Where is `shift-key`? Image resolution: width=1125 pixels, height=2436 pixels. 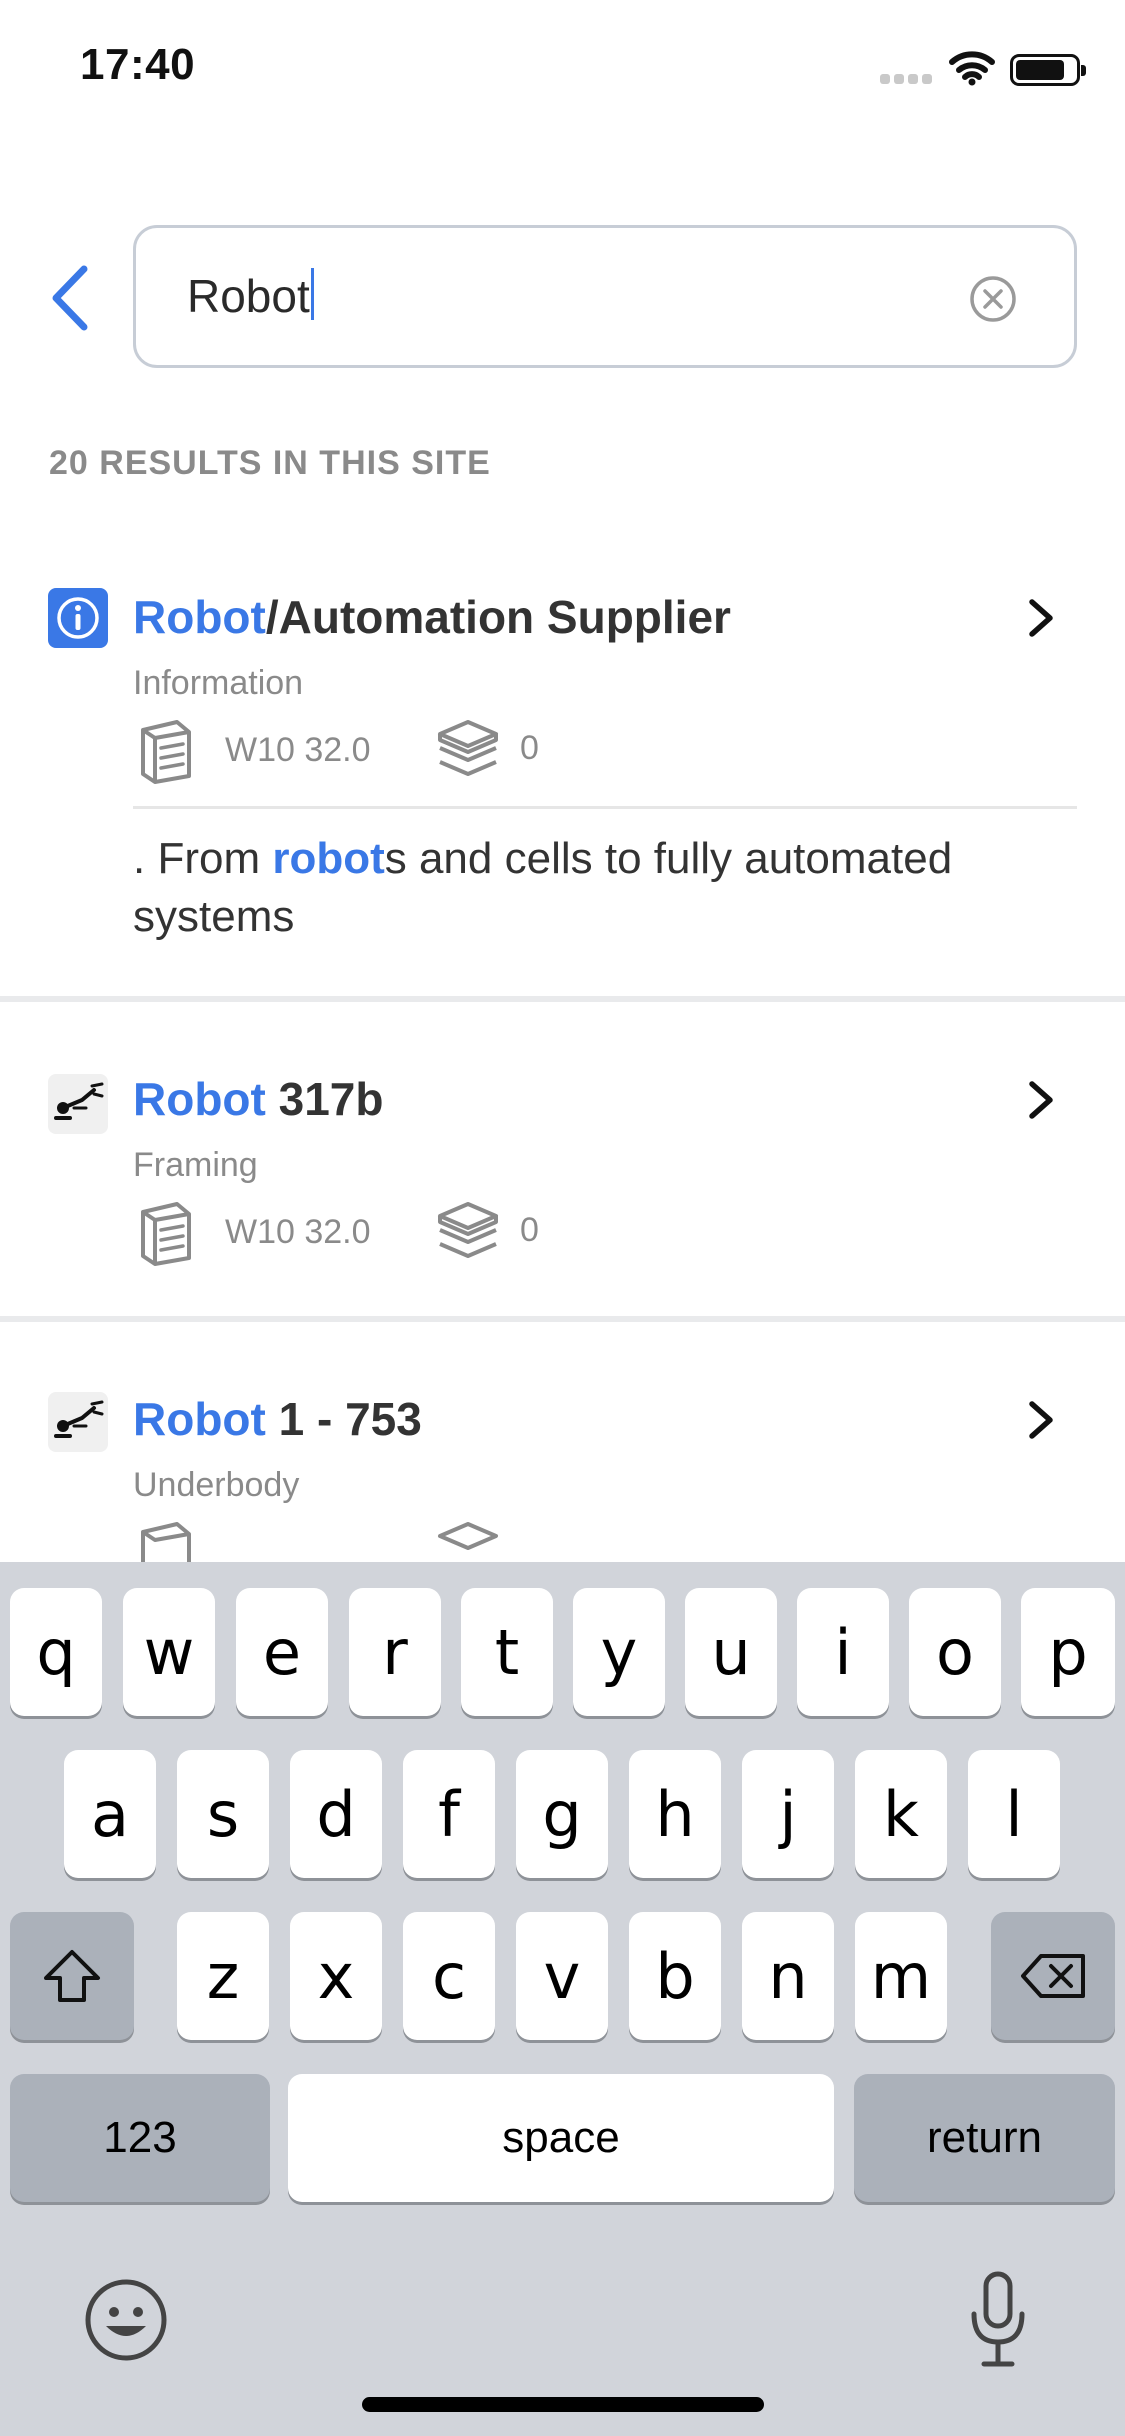 shift-key is located at coordinates (72, 1976).